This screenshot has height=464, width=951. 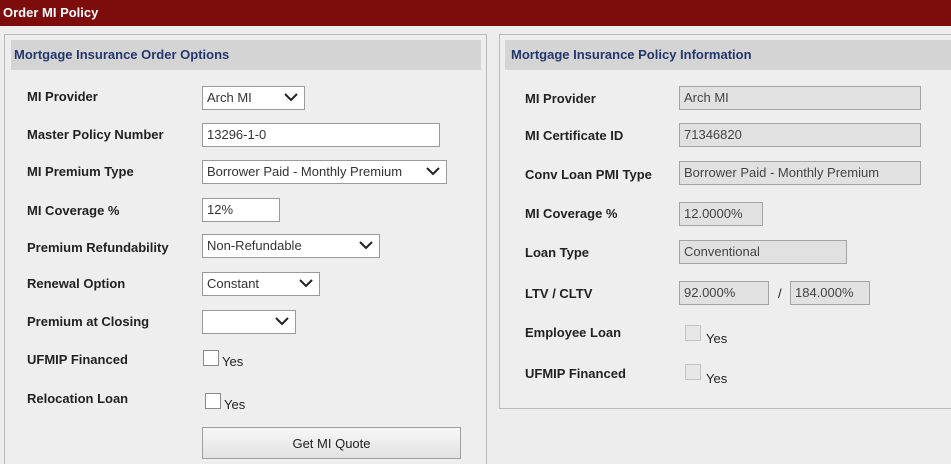 I want to click on policy-ufmip-label: UFMIP Financed, so click(x=575, y=373).